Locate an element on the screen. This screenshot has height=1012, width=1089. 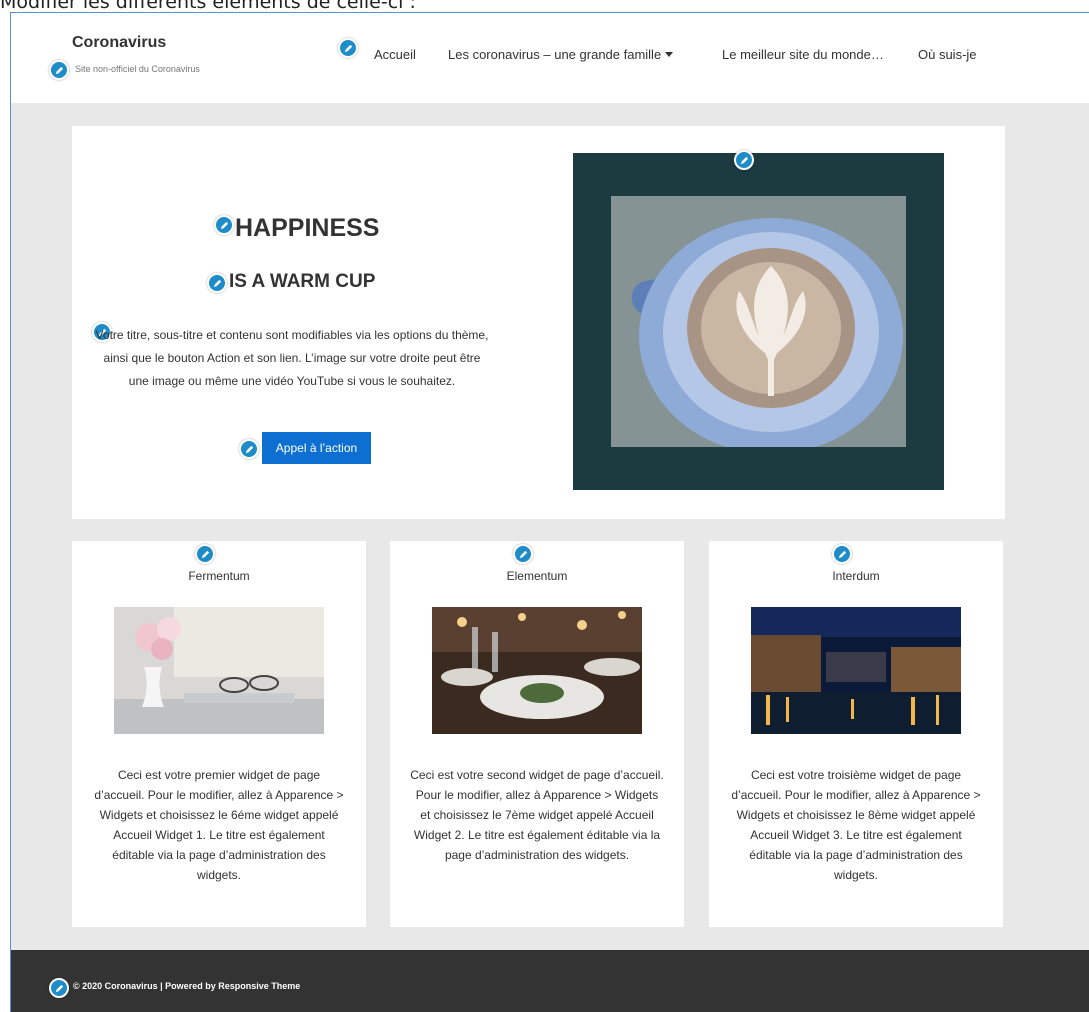
hero-title: HAPPINESS is located at coordinates (307, 228).